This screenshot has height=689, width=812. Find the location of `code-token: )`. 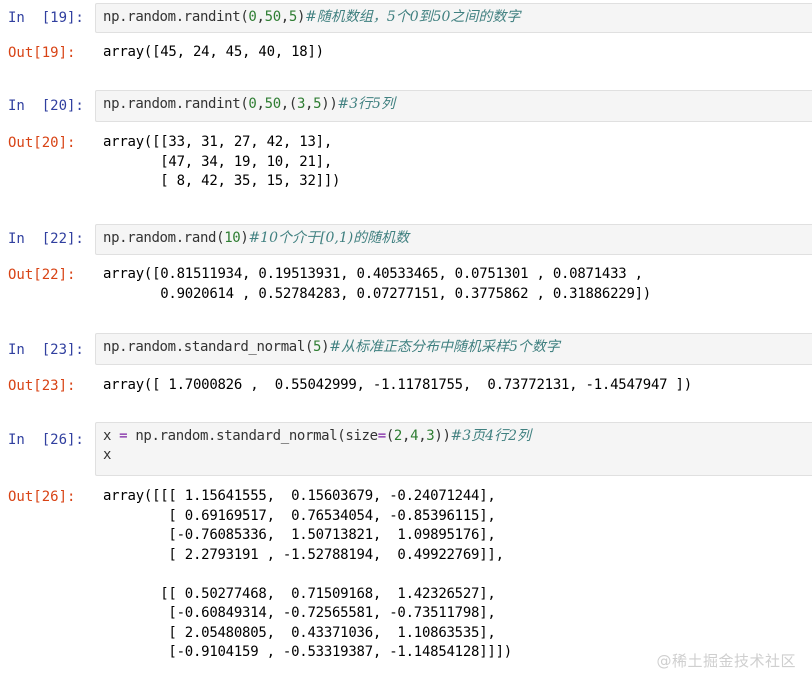

code-token: ) is located at coordinates (301, 17).